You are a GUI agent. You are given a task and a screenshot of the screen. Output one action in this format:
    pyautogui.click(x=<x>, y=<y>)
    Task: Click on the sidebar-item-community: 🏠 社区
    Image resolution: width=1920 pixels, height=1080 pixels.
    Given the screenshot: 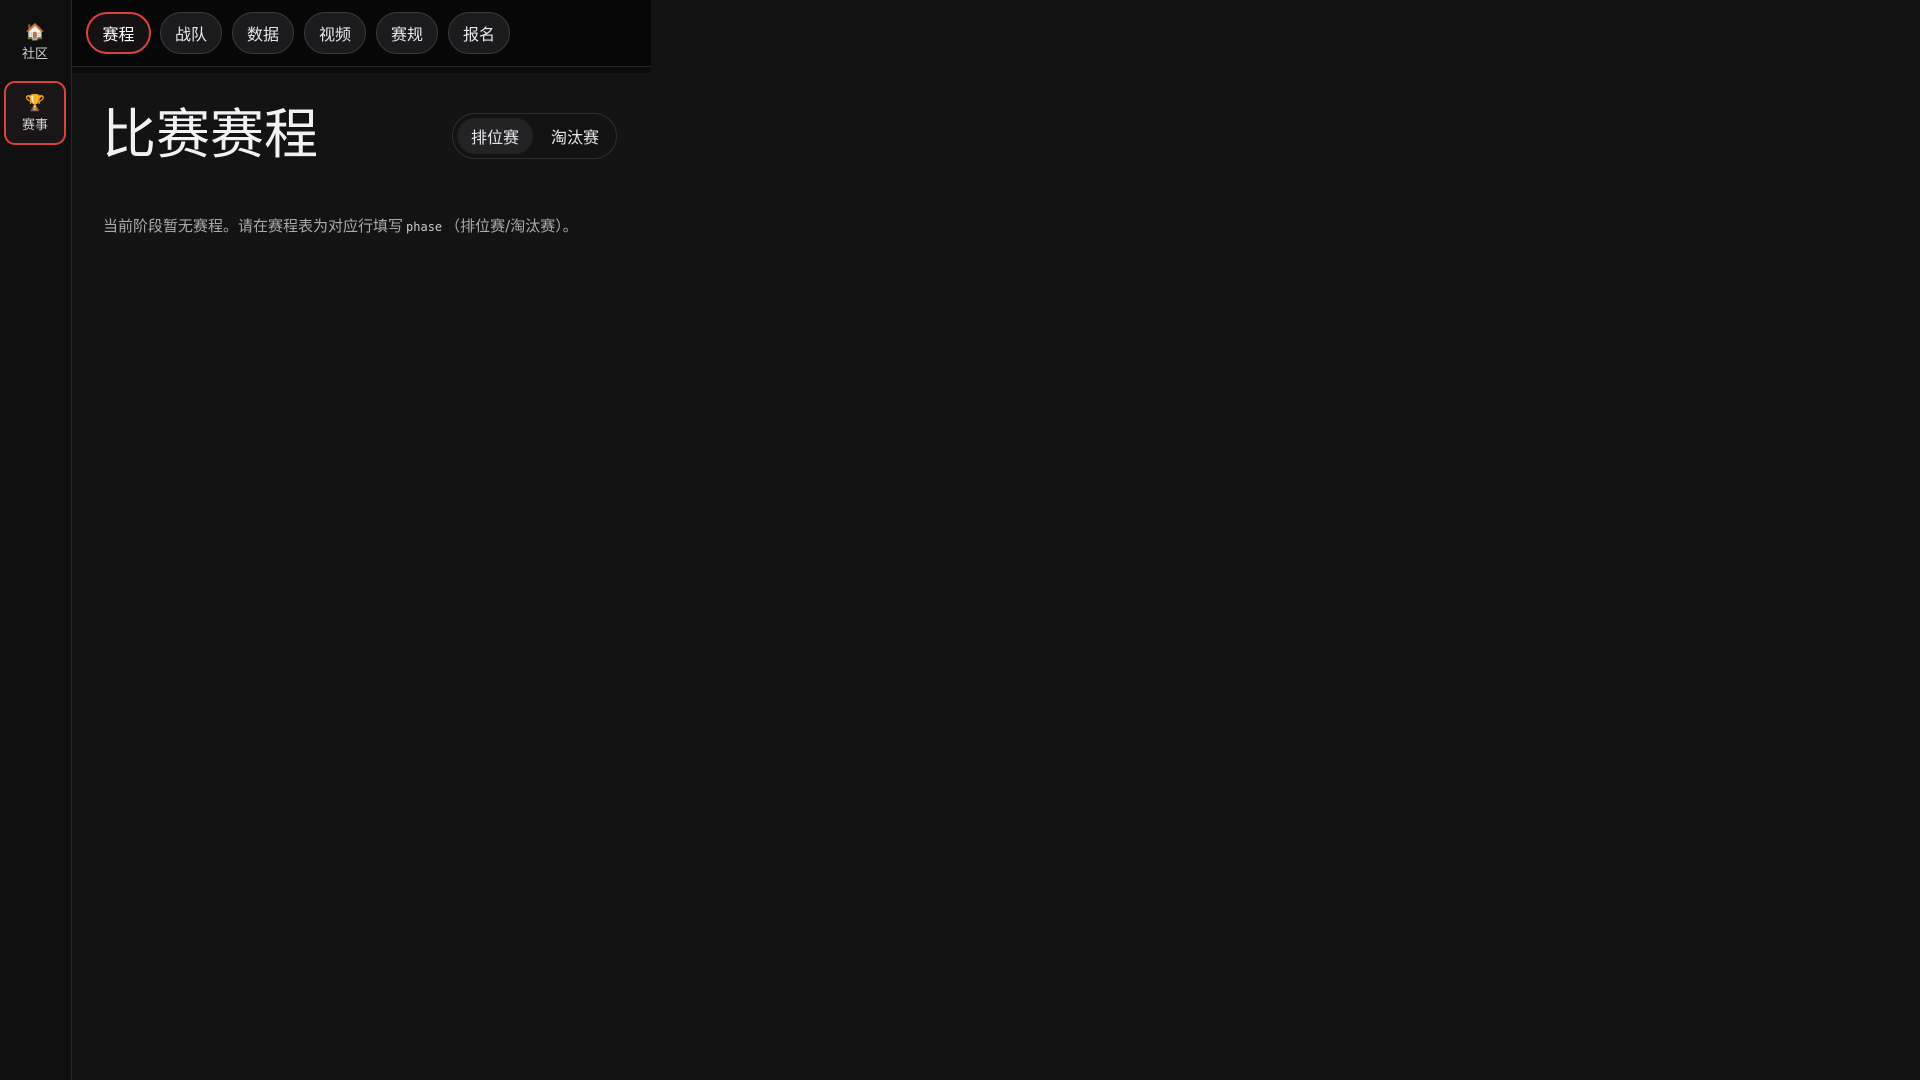 What is the action you would take?
    pyautogui.click(x=35, y=42)
    